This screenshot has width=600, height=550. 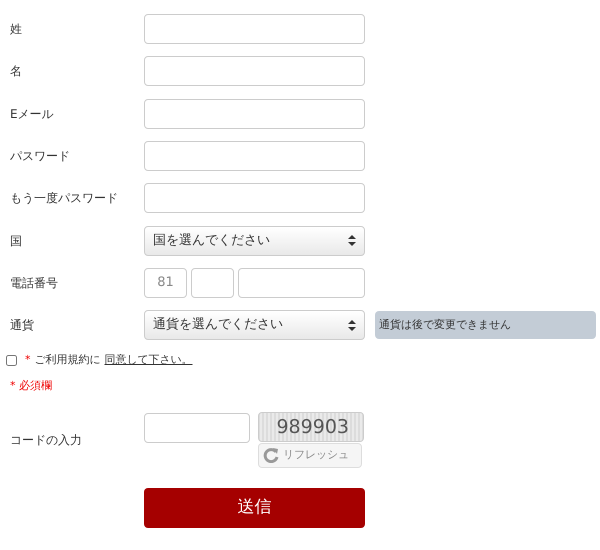 What do you see at coordinates (30, 386) in the screenshot?
I see `required-note: * 必須欄` at bounding box center [30, 386].